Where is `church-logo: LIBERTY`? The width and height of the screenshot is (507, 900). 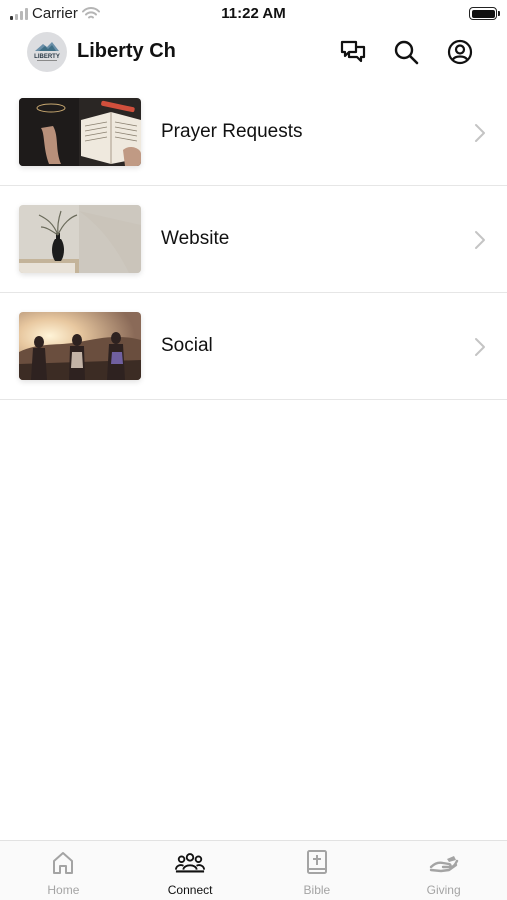 church-logo: LIBERTY is located at coordinates (47, 52).